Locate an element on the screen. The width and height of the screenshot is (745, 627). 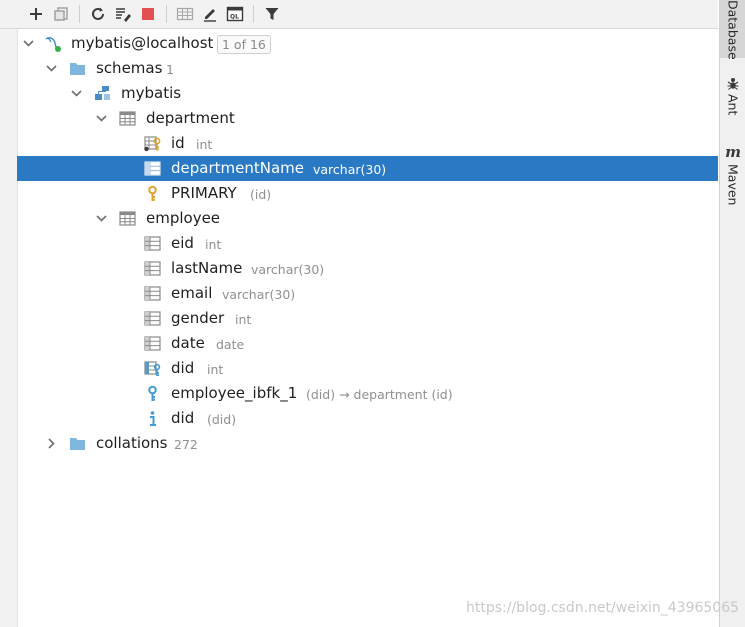
query-console-icon: QL is located at coordinates (235, 14).